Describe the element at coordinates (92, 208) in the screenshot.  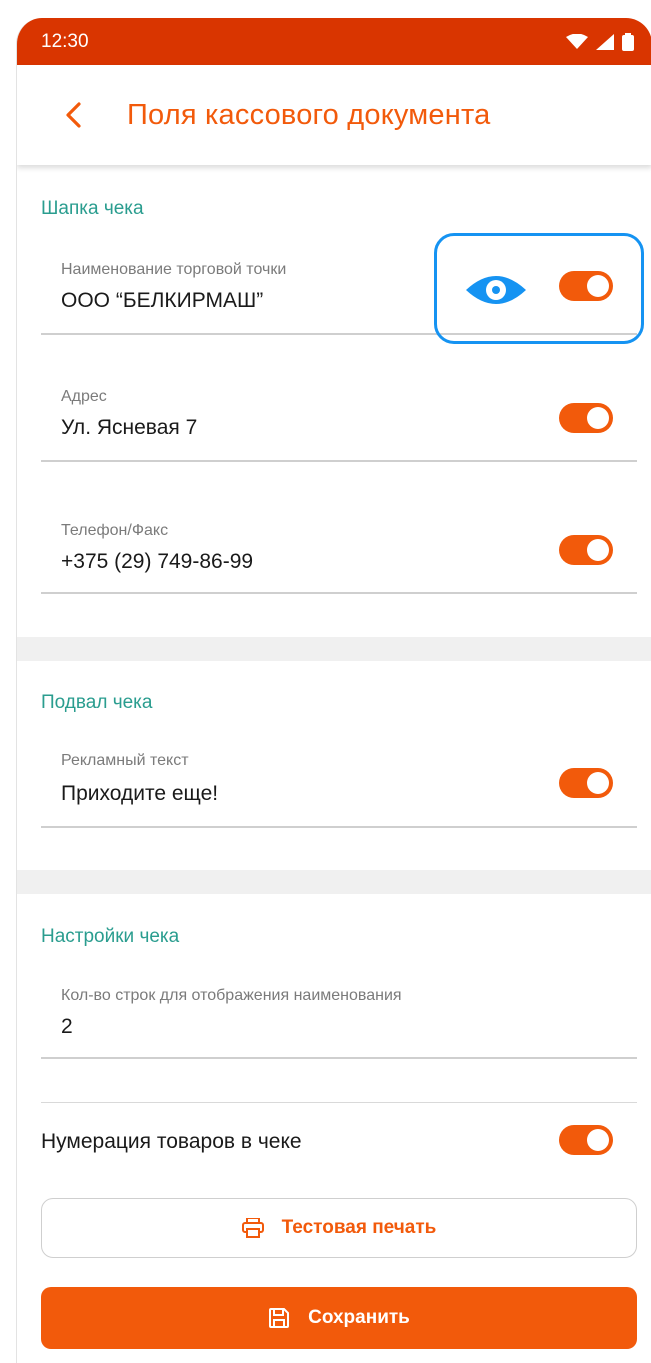
I see `section-title-header: Шапка чека` at that location.